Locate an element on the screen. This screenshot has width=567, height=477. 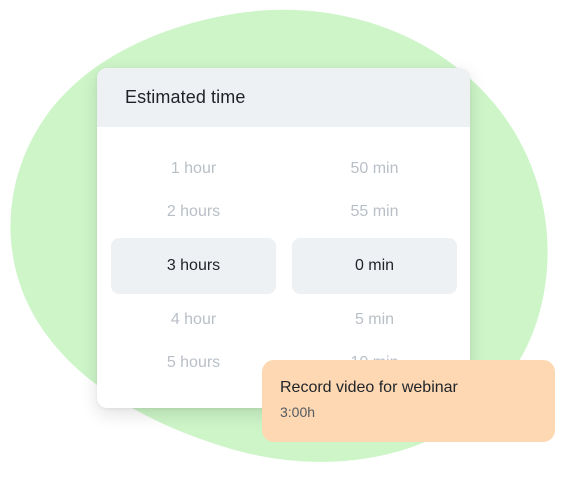
hours-option: 5 hours is located at coordinates (193, 363).